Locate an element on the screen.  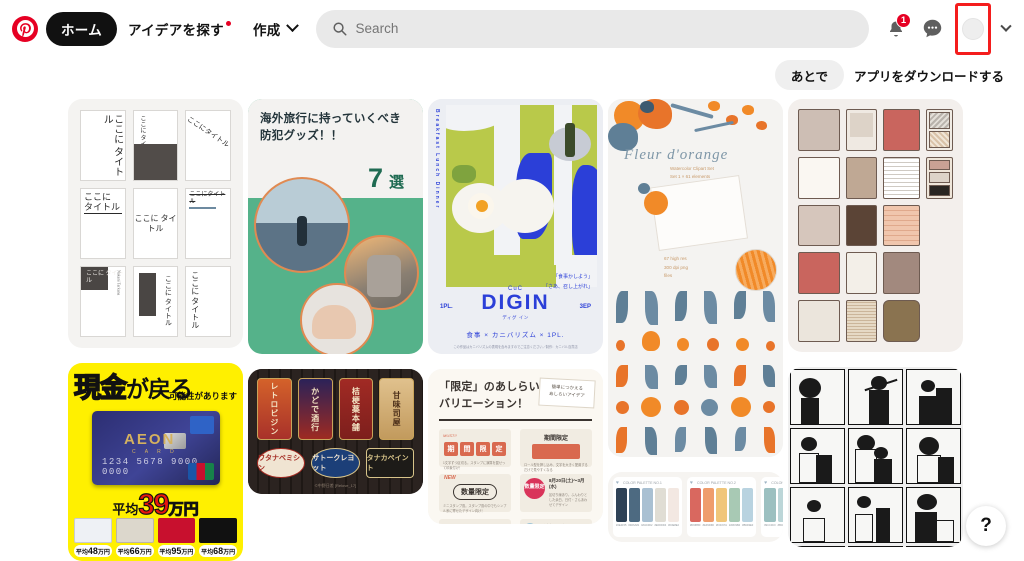
limited-item: 期間限定 ロール型を押し込み、文字を大きく配置するだけで見やすくなる is located at coordinates (556, 450).